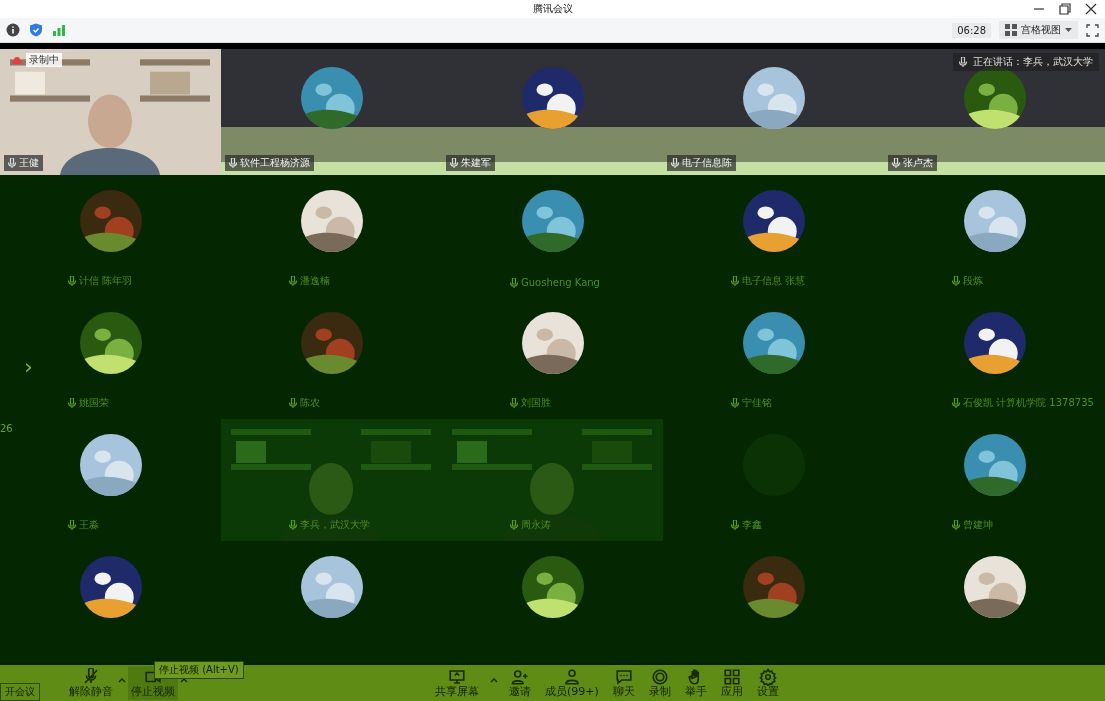 The width and height of the screenshot is (1105, 701). Describe the element at coordinates (774, 281) in the screenshot. I see `participant-name: 电子信息 张慧` at that location.